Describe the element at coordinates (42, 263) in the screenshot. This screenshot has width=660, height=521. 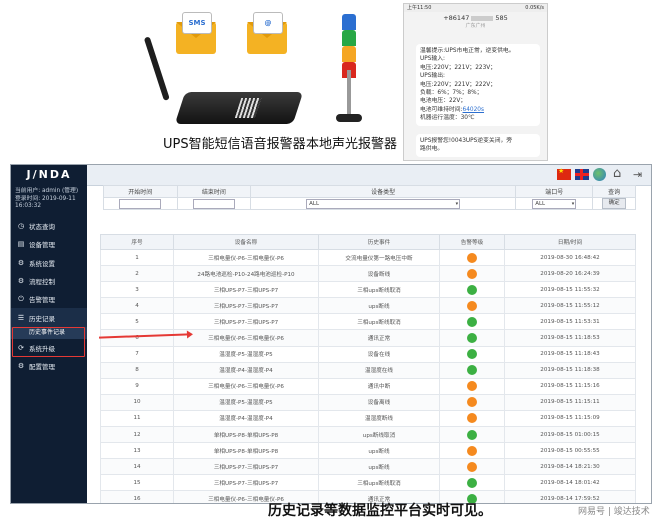
I see `sidebar-item-label: 系统设置` at that location.